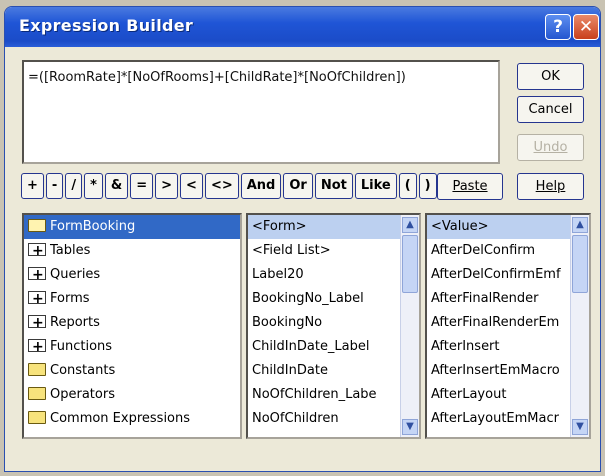 This screenshot has height=476, width=605. I want to click on folder-item-common-expressions: Common Expressions, so click(132, 419).